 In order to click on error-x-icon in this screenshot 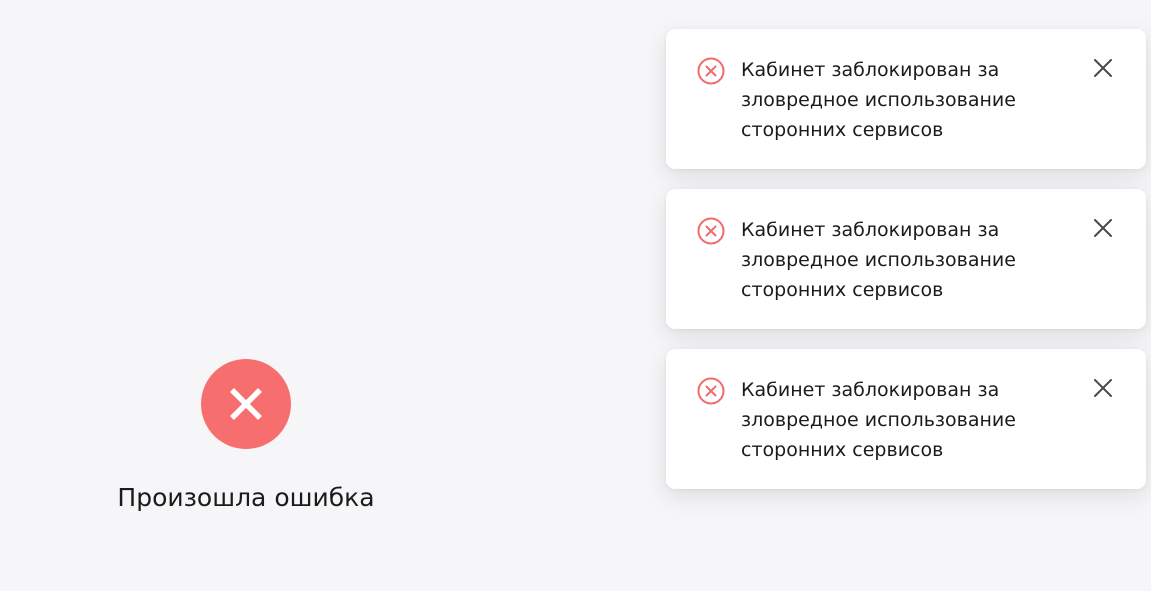, I will do `click(246, 404)`.